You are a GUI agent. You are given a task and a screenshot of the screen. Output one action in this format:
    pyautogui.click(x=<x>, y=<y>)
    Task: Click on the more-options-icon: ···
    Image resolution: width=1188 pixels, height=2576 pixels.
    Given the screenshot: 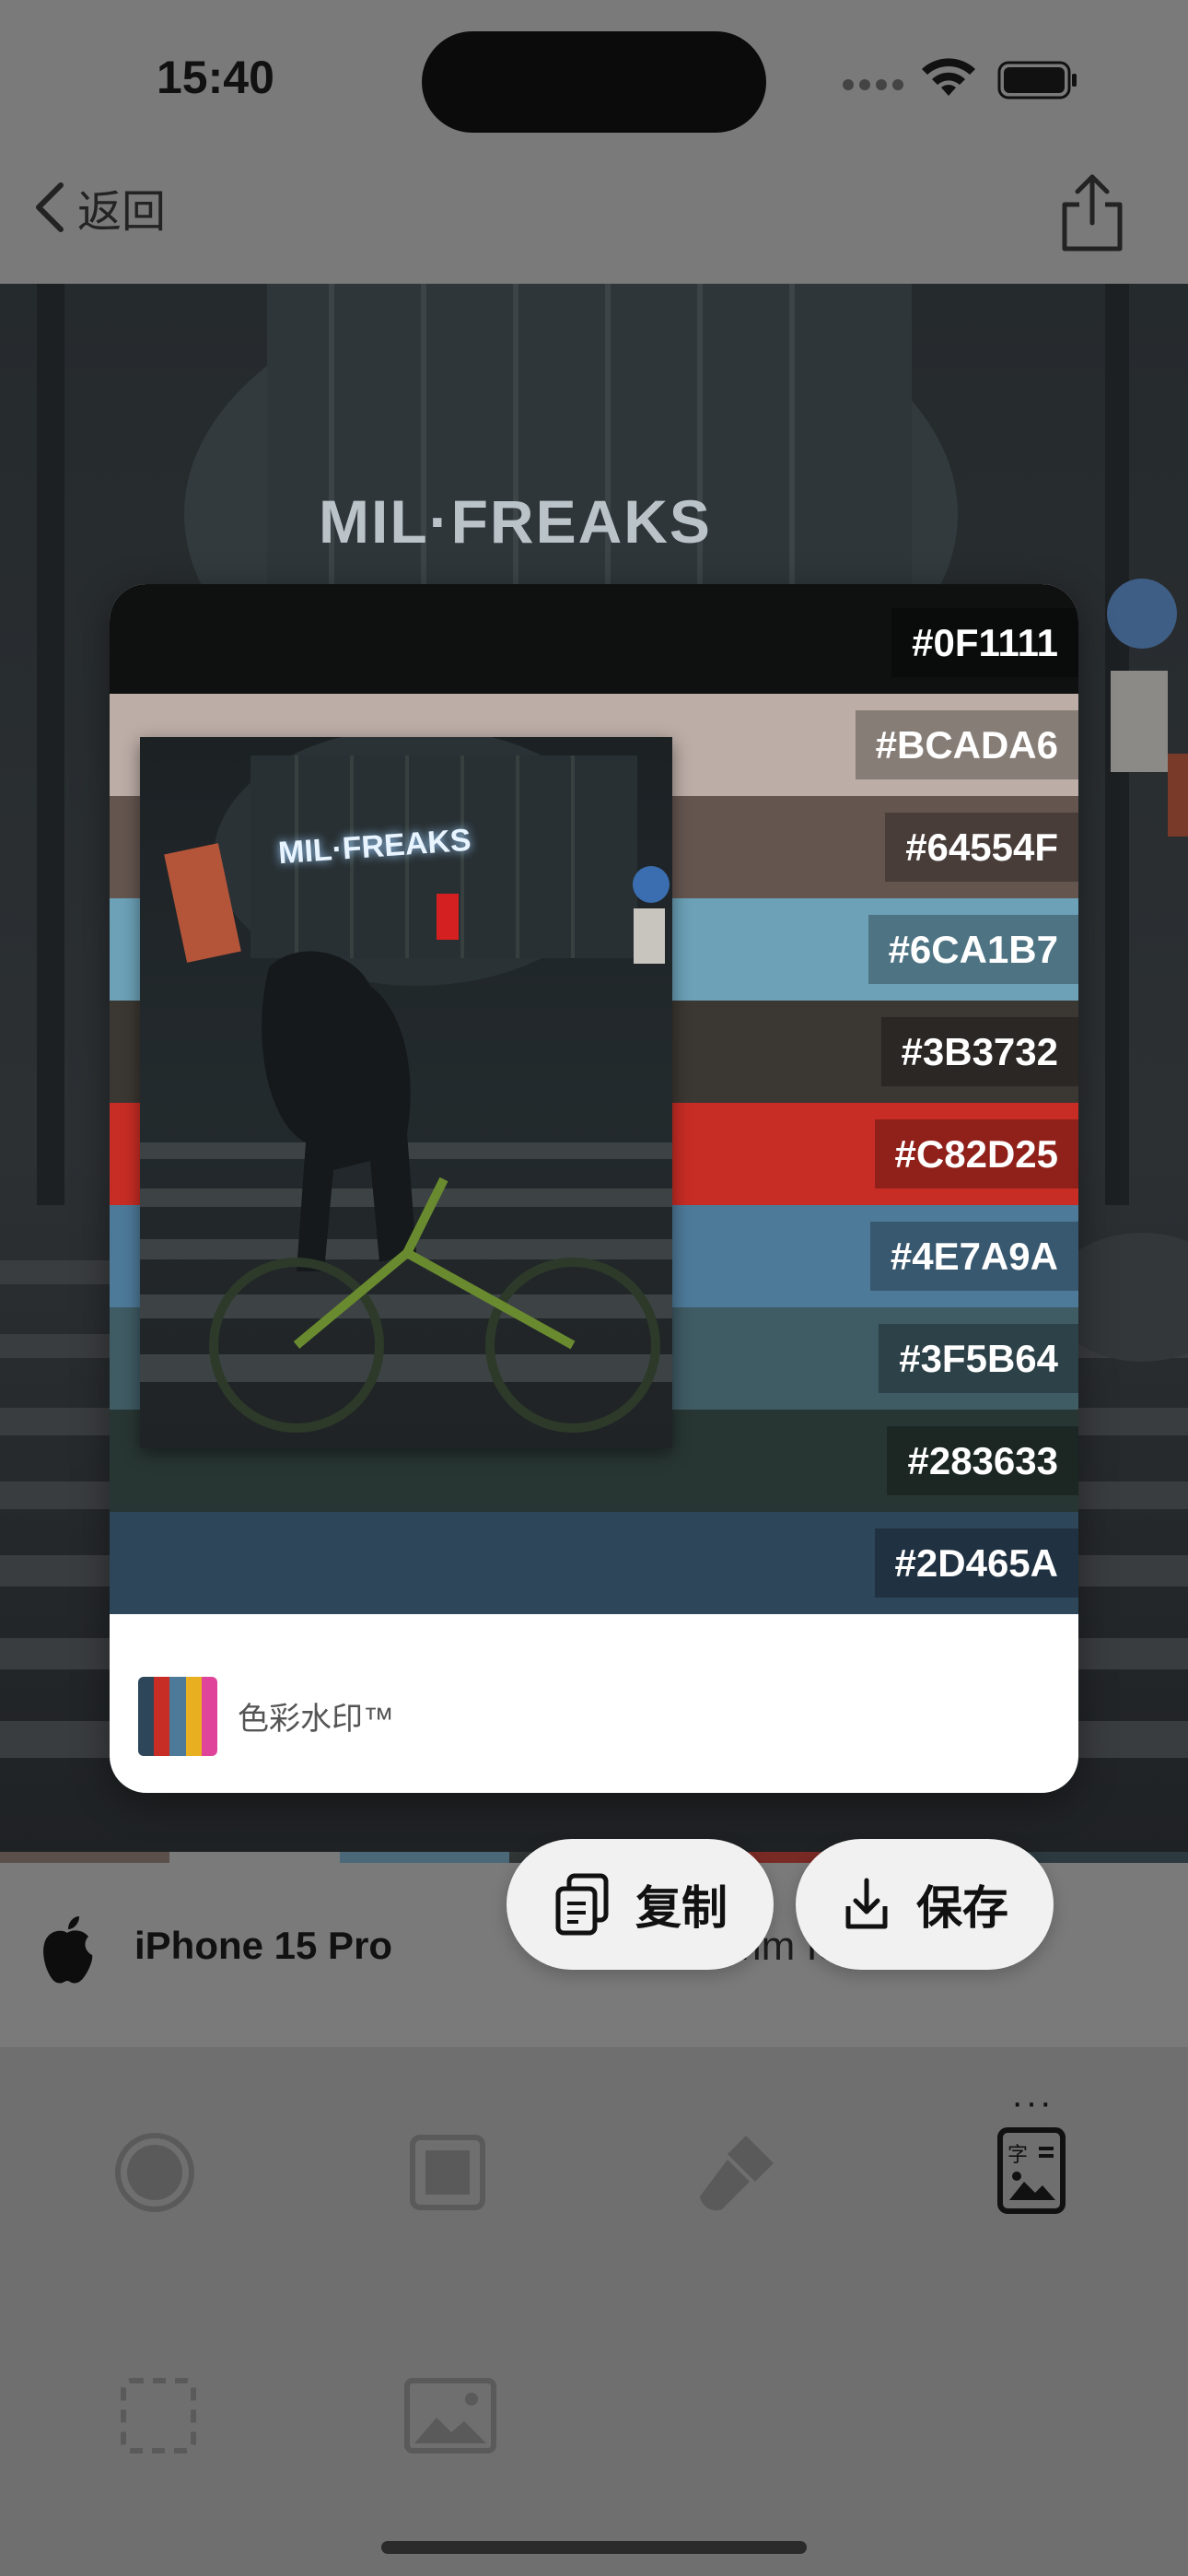 What is the action you would take?
    pyautogui.click(x=1032, y=2103)
    